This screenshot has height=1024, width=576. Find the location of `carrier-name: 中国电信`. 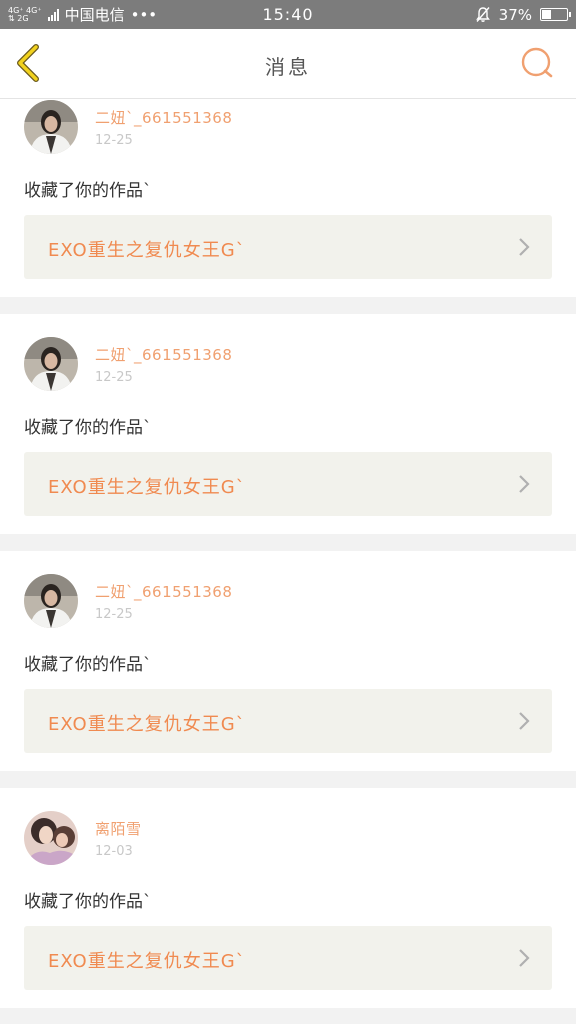

carrier-name: 中国电信 is located at coordinates (94, 15).